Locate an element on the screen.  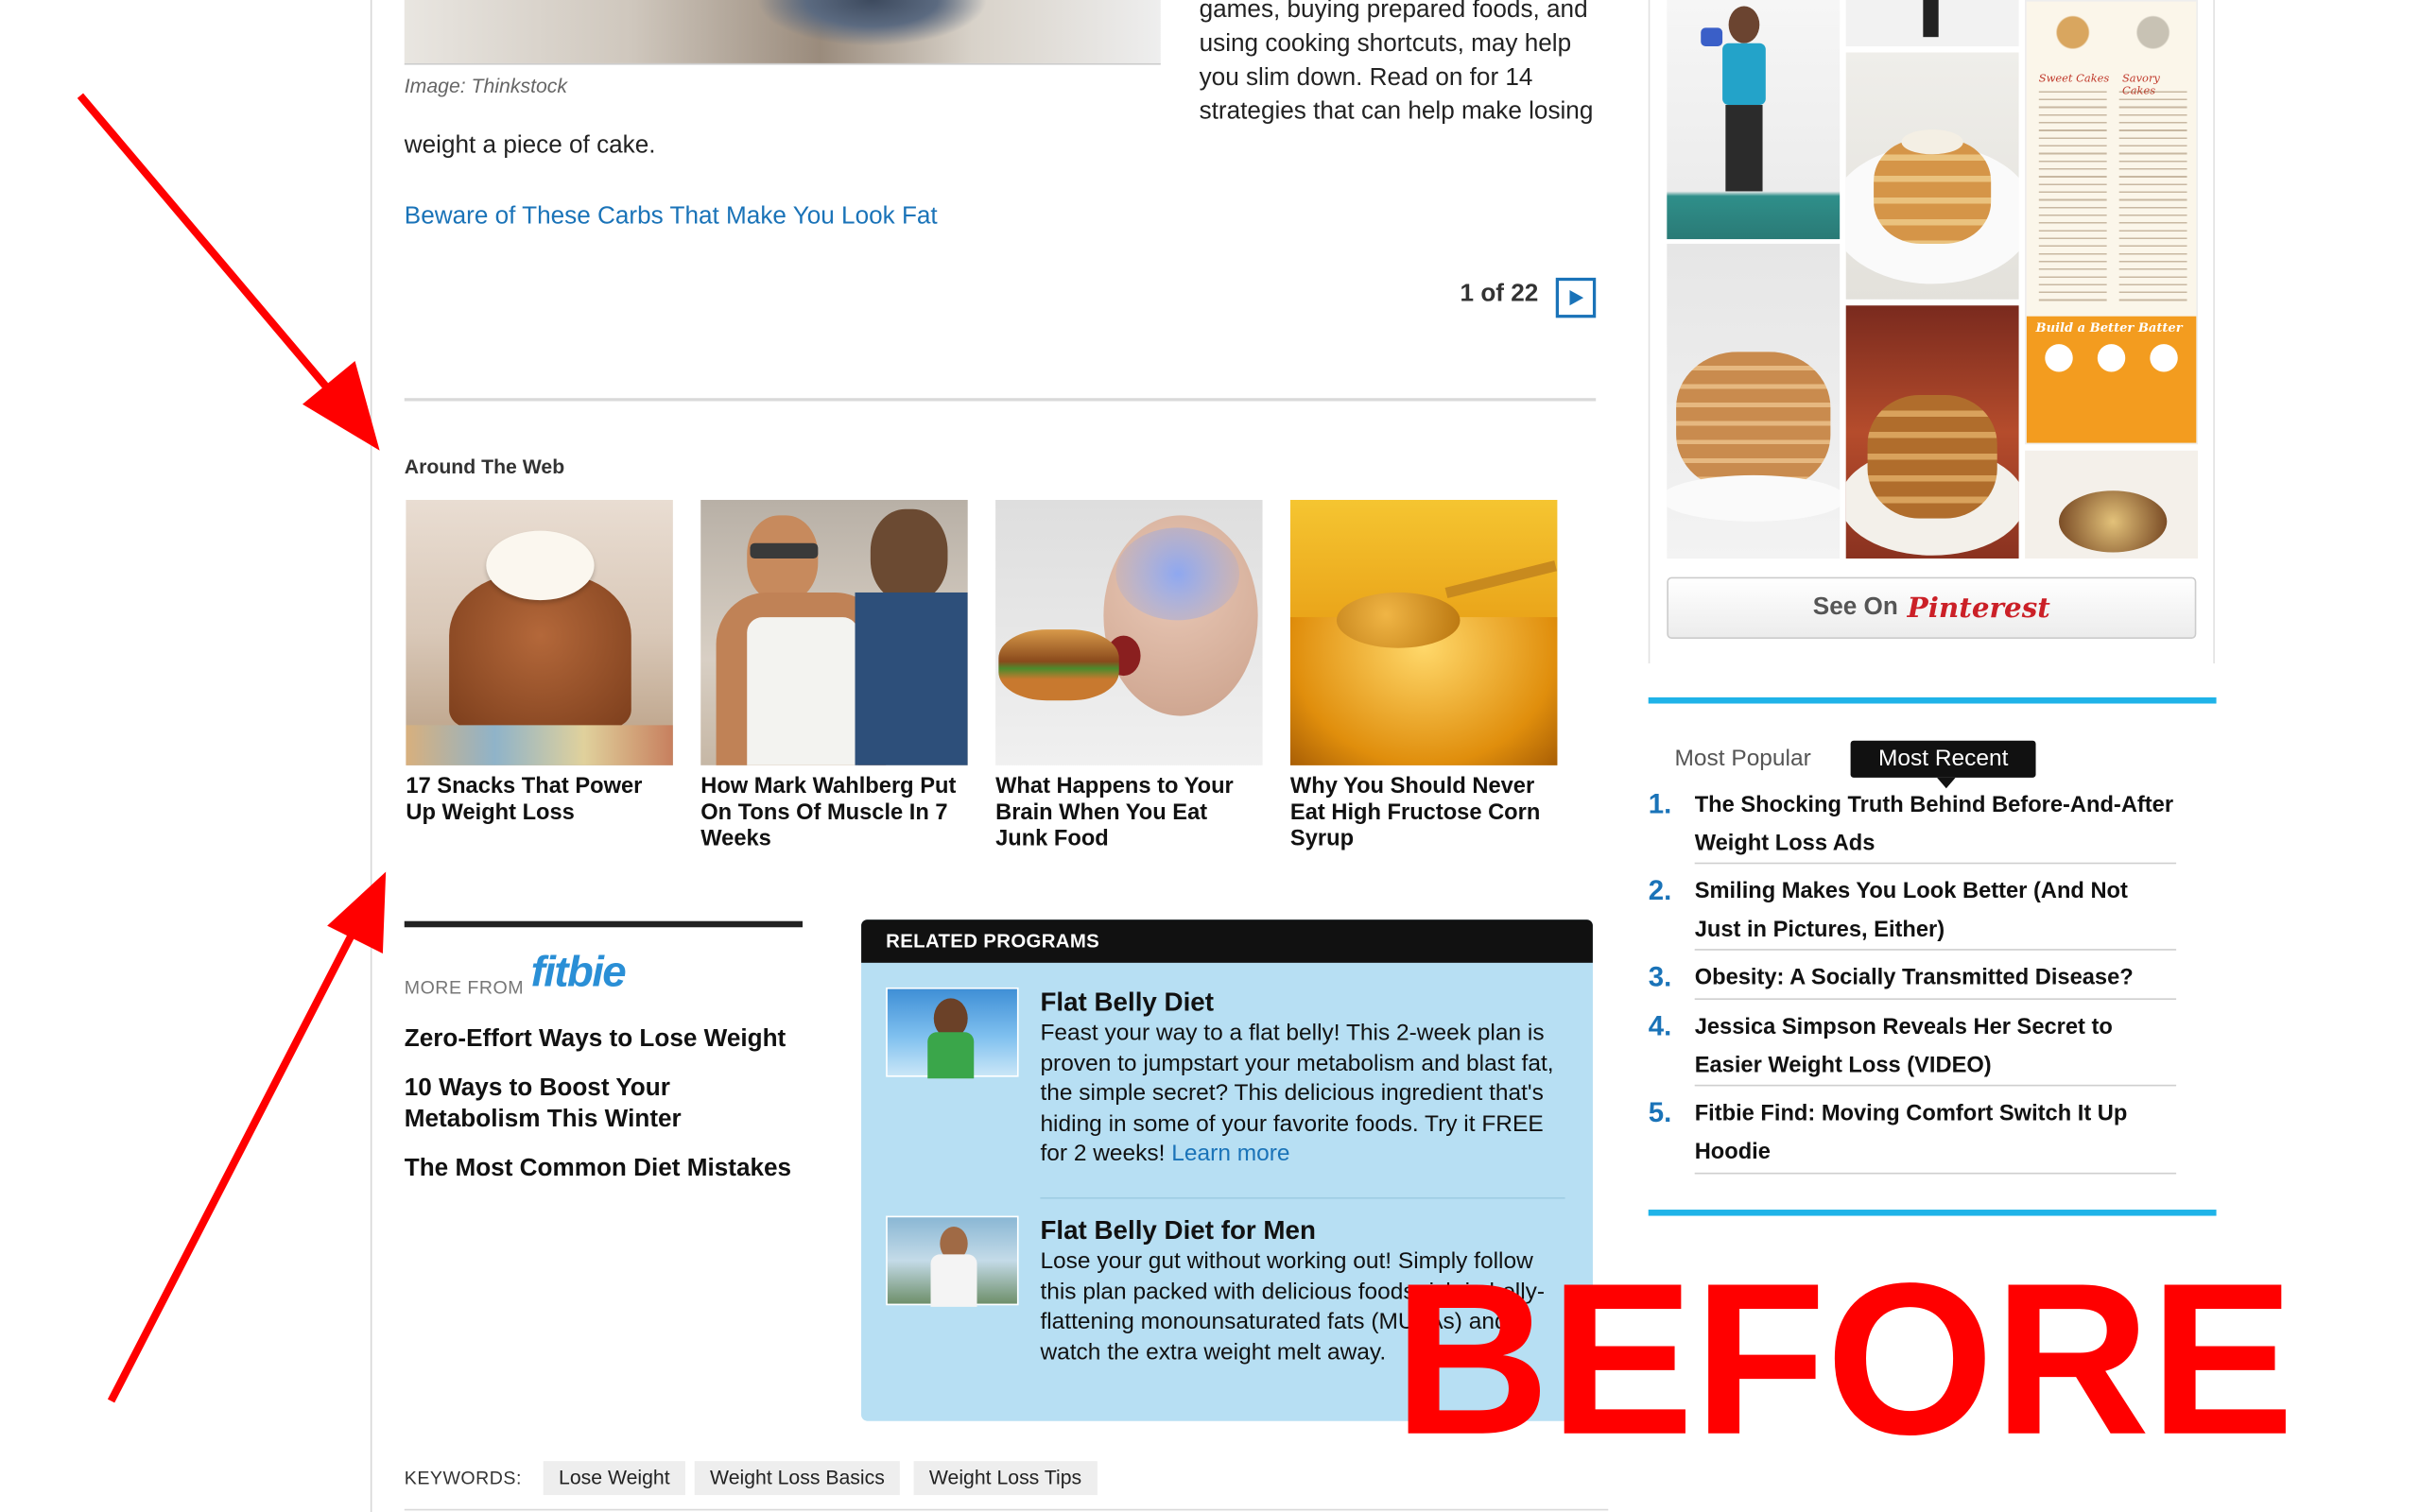
atw-card-snacks: 17 Snacks That Power Up Weight Loss is located at coordinates (539, 663).